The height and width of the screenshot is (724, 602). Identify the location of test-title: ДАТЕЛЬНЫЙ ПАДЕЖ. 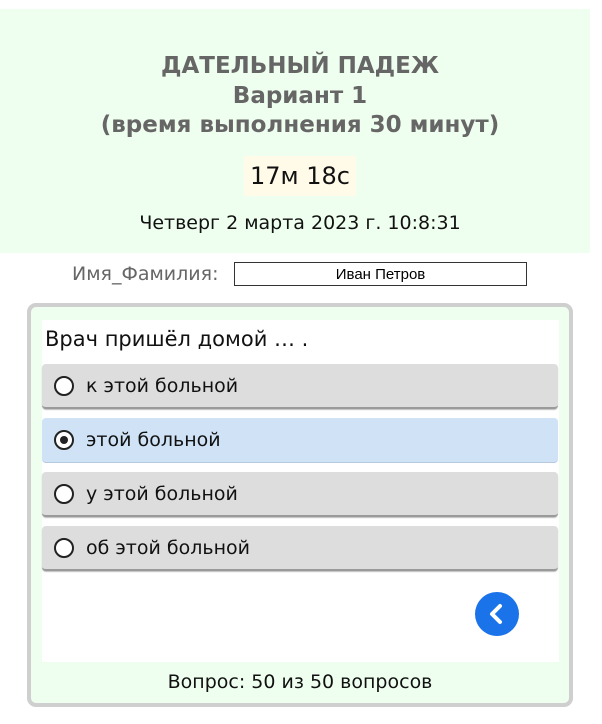
(300, 66).